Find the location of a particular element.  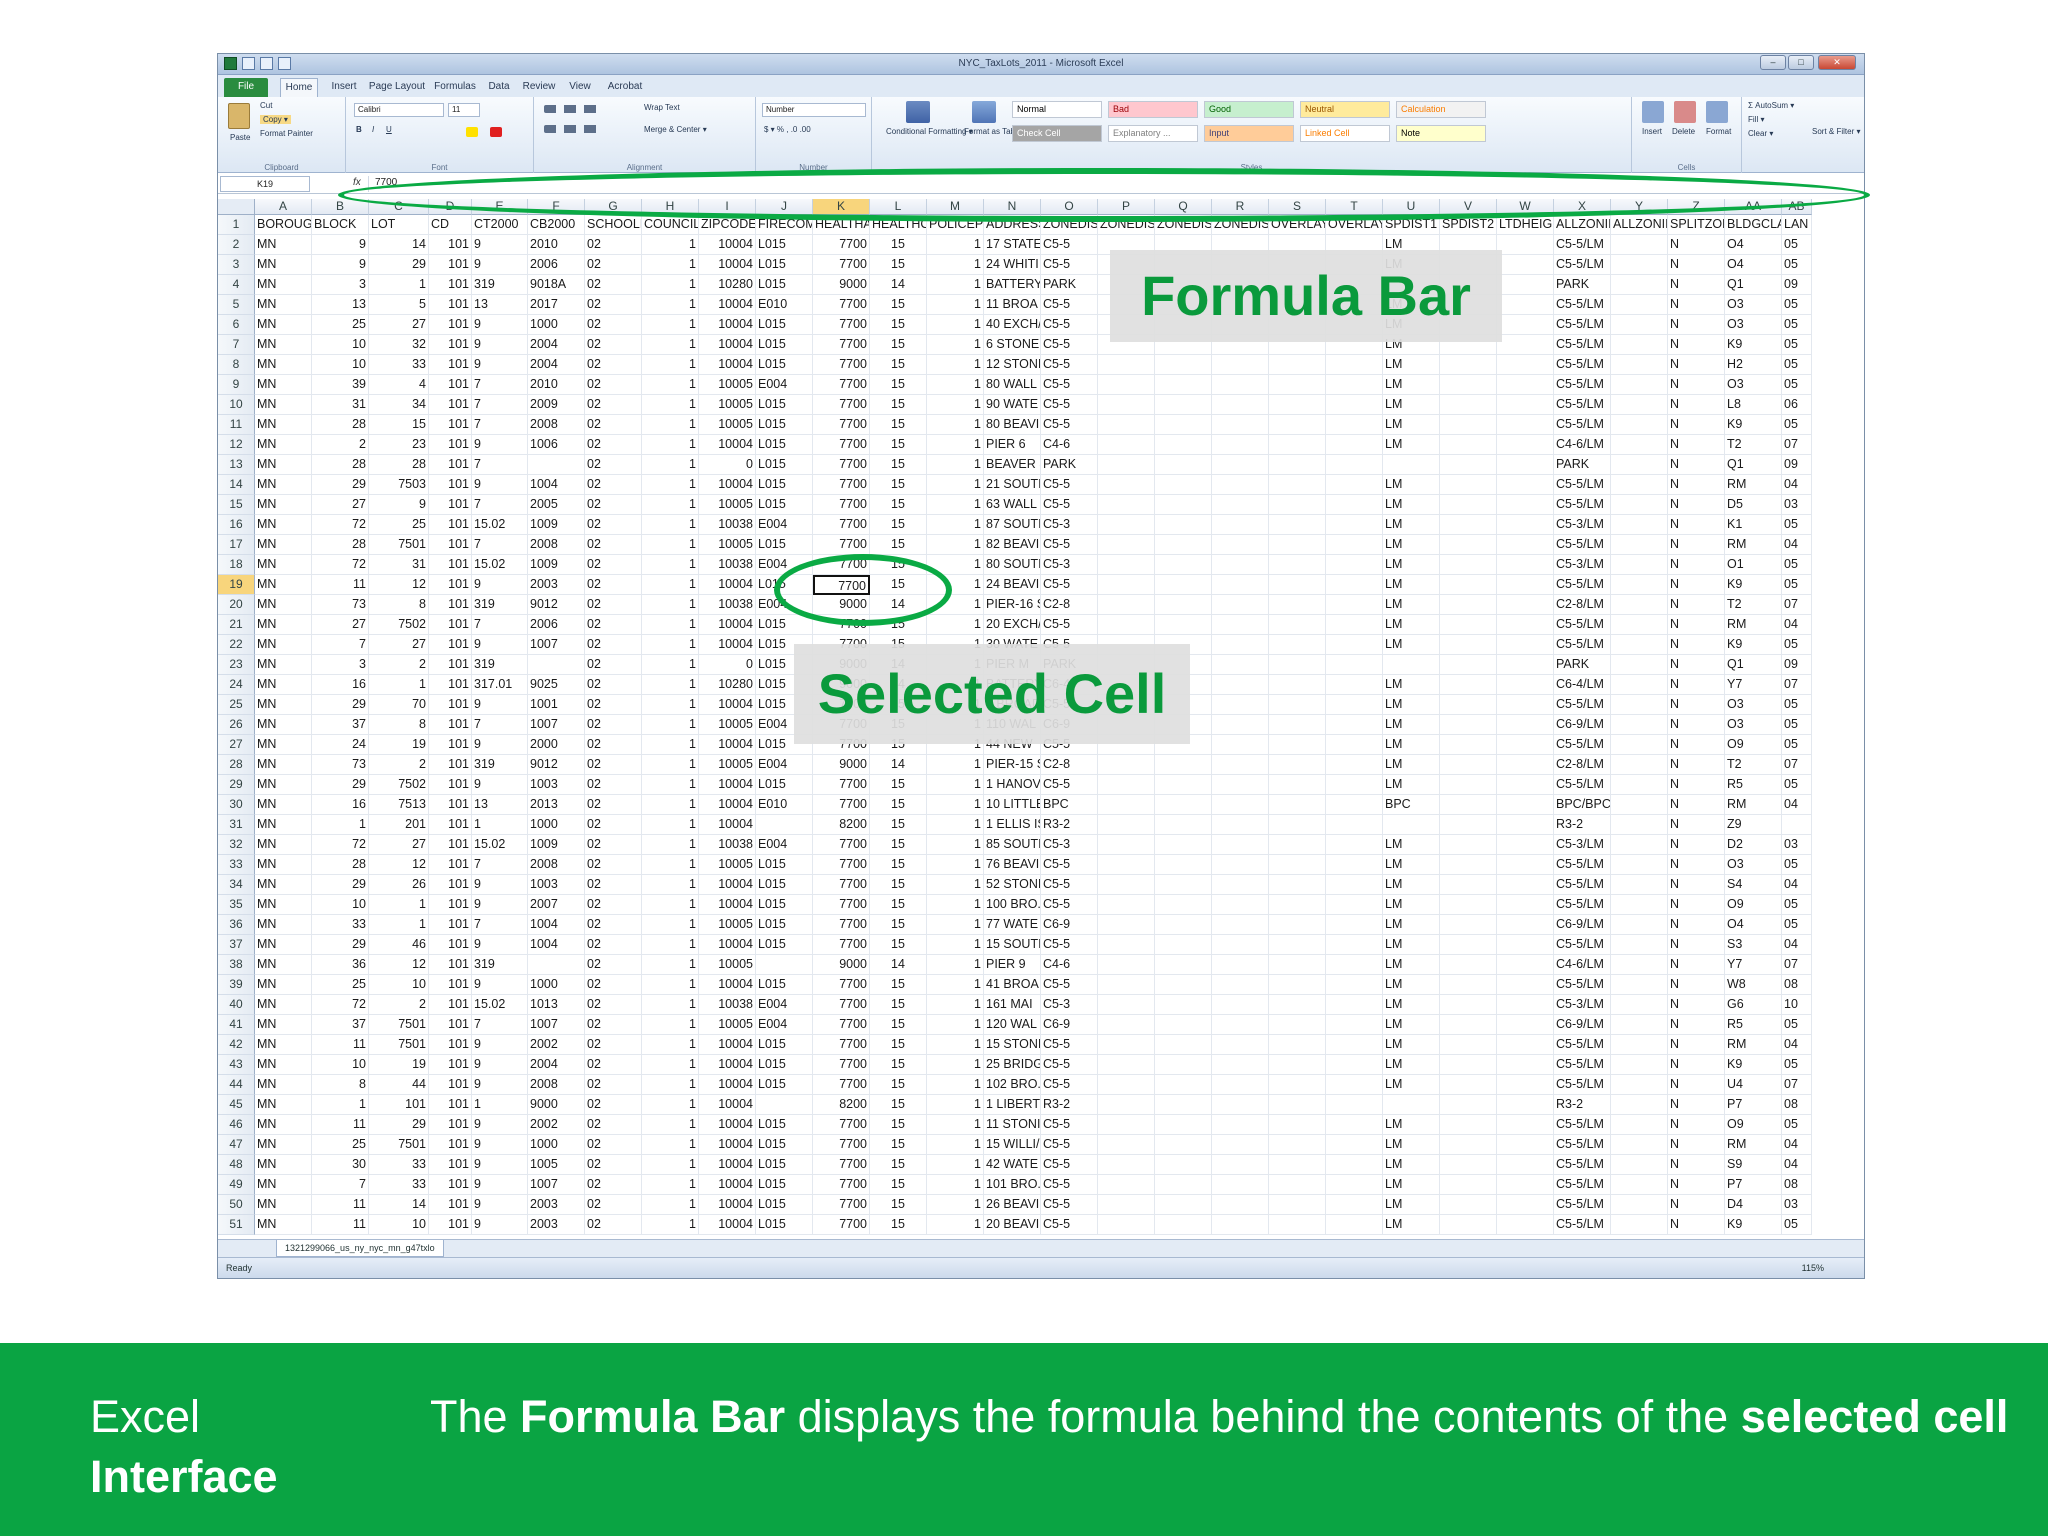

table-cell: R3-2 is located at coordinates (1069, 1105).